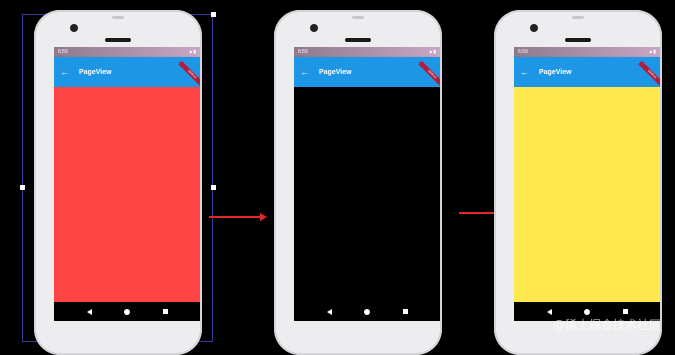 This screenshot has height=355, width=675. What do you see at coordinates (213, 14) in the screenshot?
I see `resize-handle-top-right` at bounding box center [213, 14].